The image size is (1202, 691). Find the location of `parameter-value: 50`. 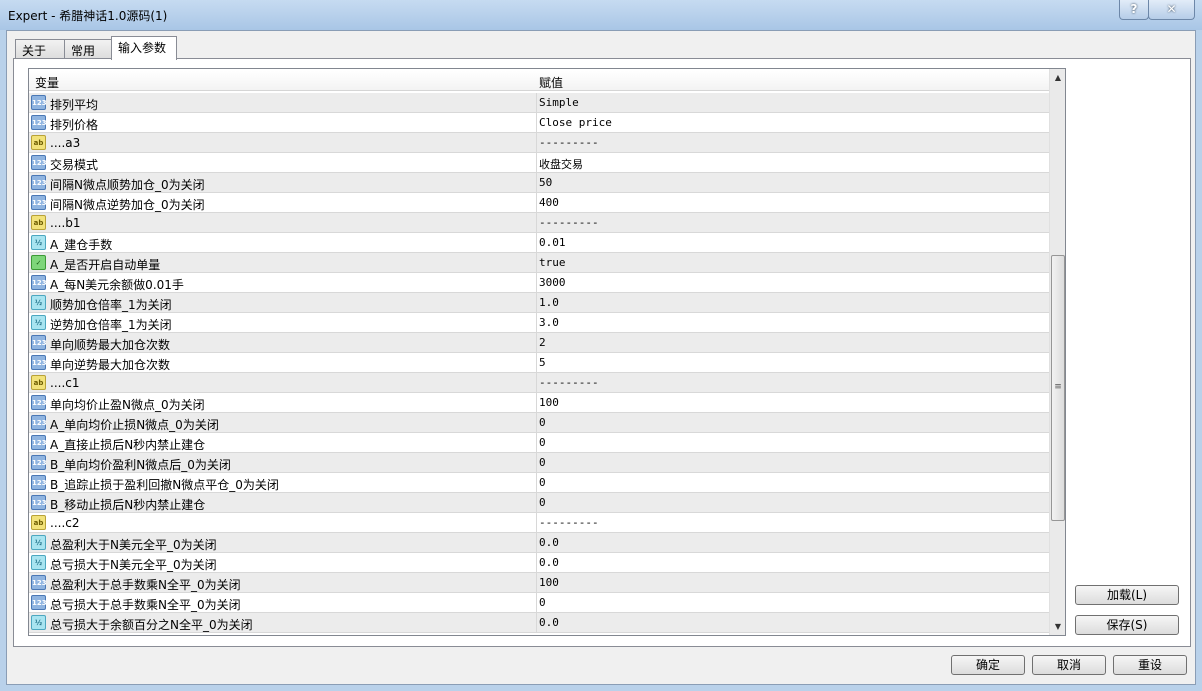

parameter-value: 50 is located at coordinates (545, 182).